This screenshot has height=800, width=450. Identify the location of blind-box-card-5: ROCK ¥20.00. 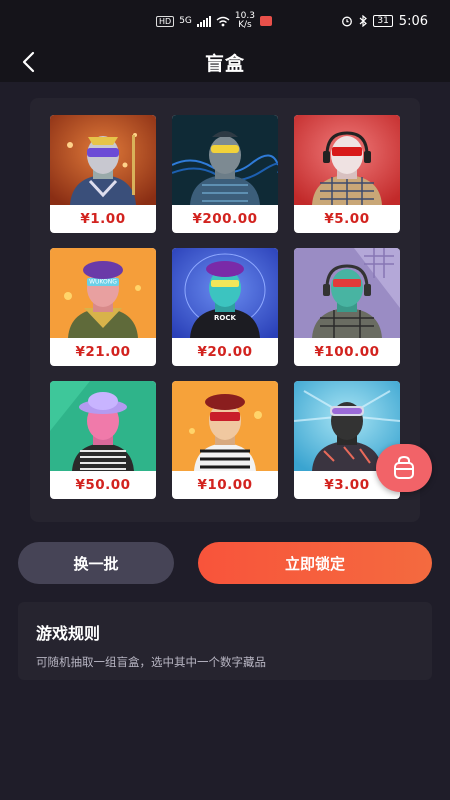
(225, 307).